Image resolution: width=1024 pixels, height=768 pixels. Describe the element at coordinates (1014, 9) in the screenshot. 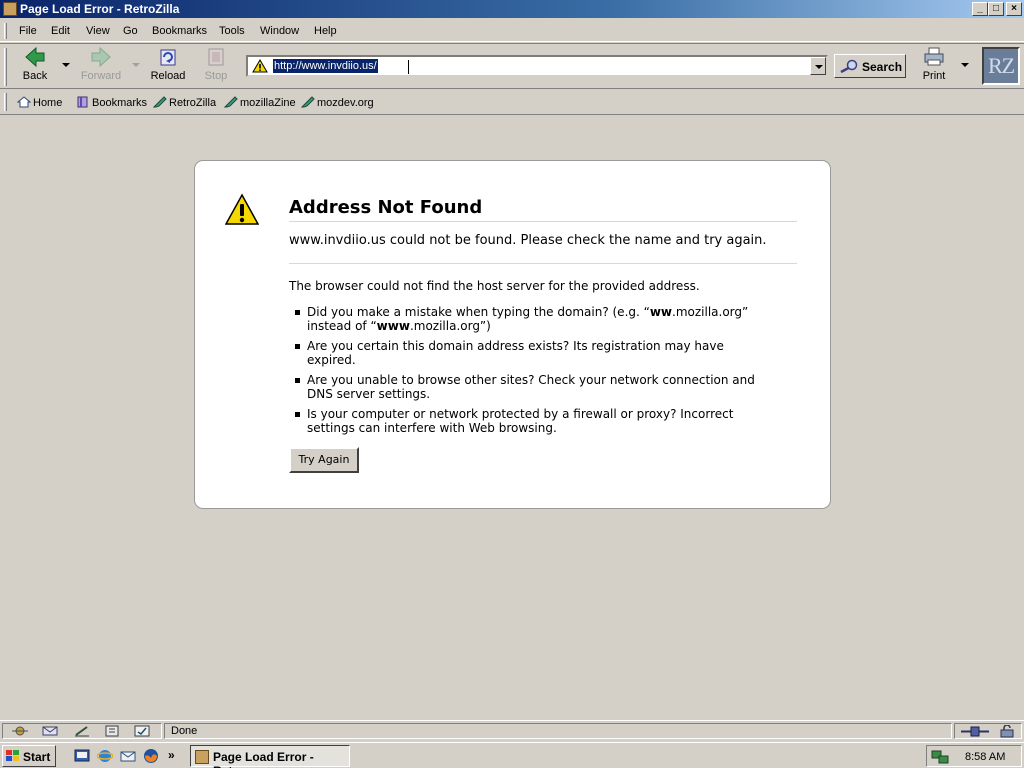

I see `close-button: ×` at that location.